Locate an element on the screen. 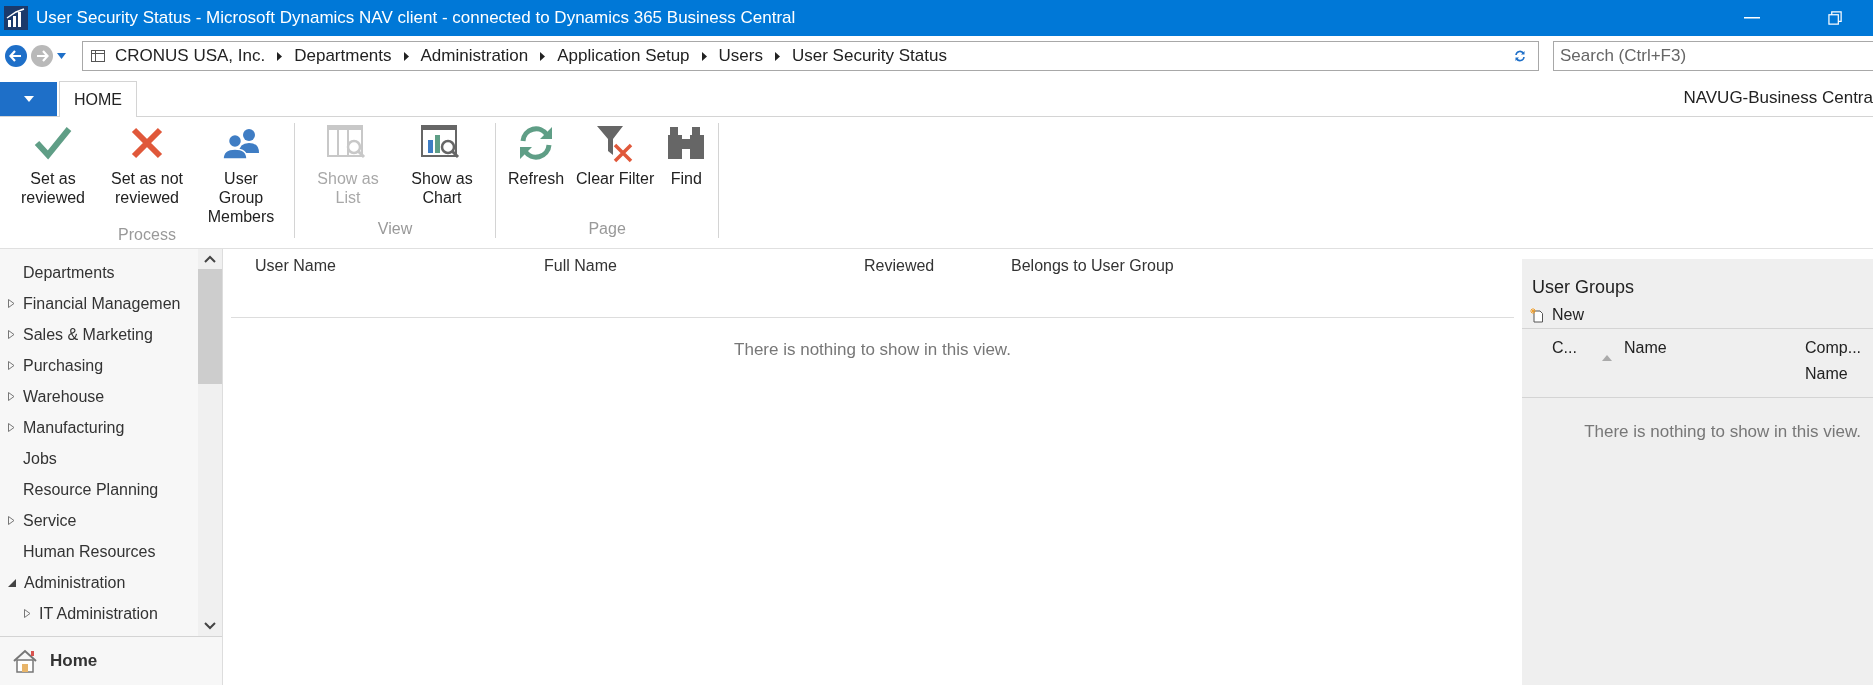  breadcrumb-link: Departments is located at coordinates (343, 56).